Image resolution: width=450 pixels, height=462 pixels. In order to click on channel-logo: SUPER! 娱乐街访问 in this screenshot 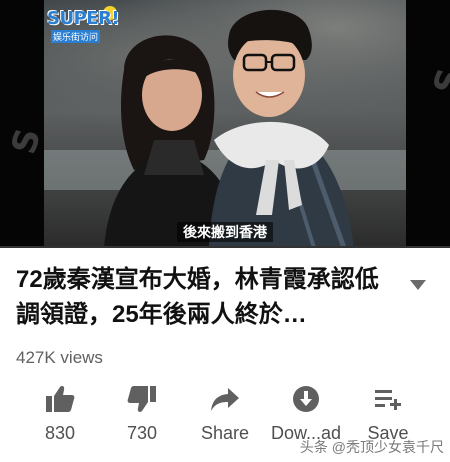, I will do `click(83, 24)`.